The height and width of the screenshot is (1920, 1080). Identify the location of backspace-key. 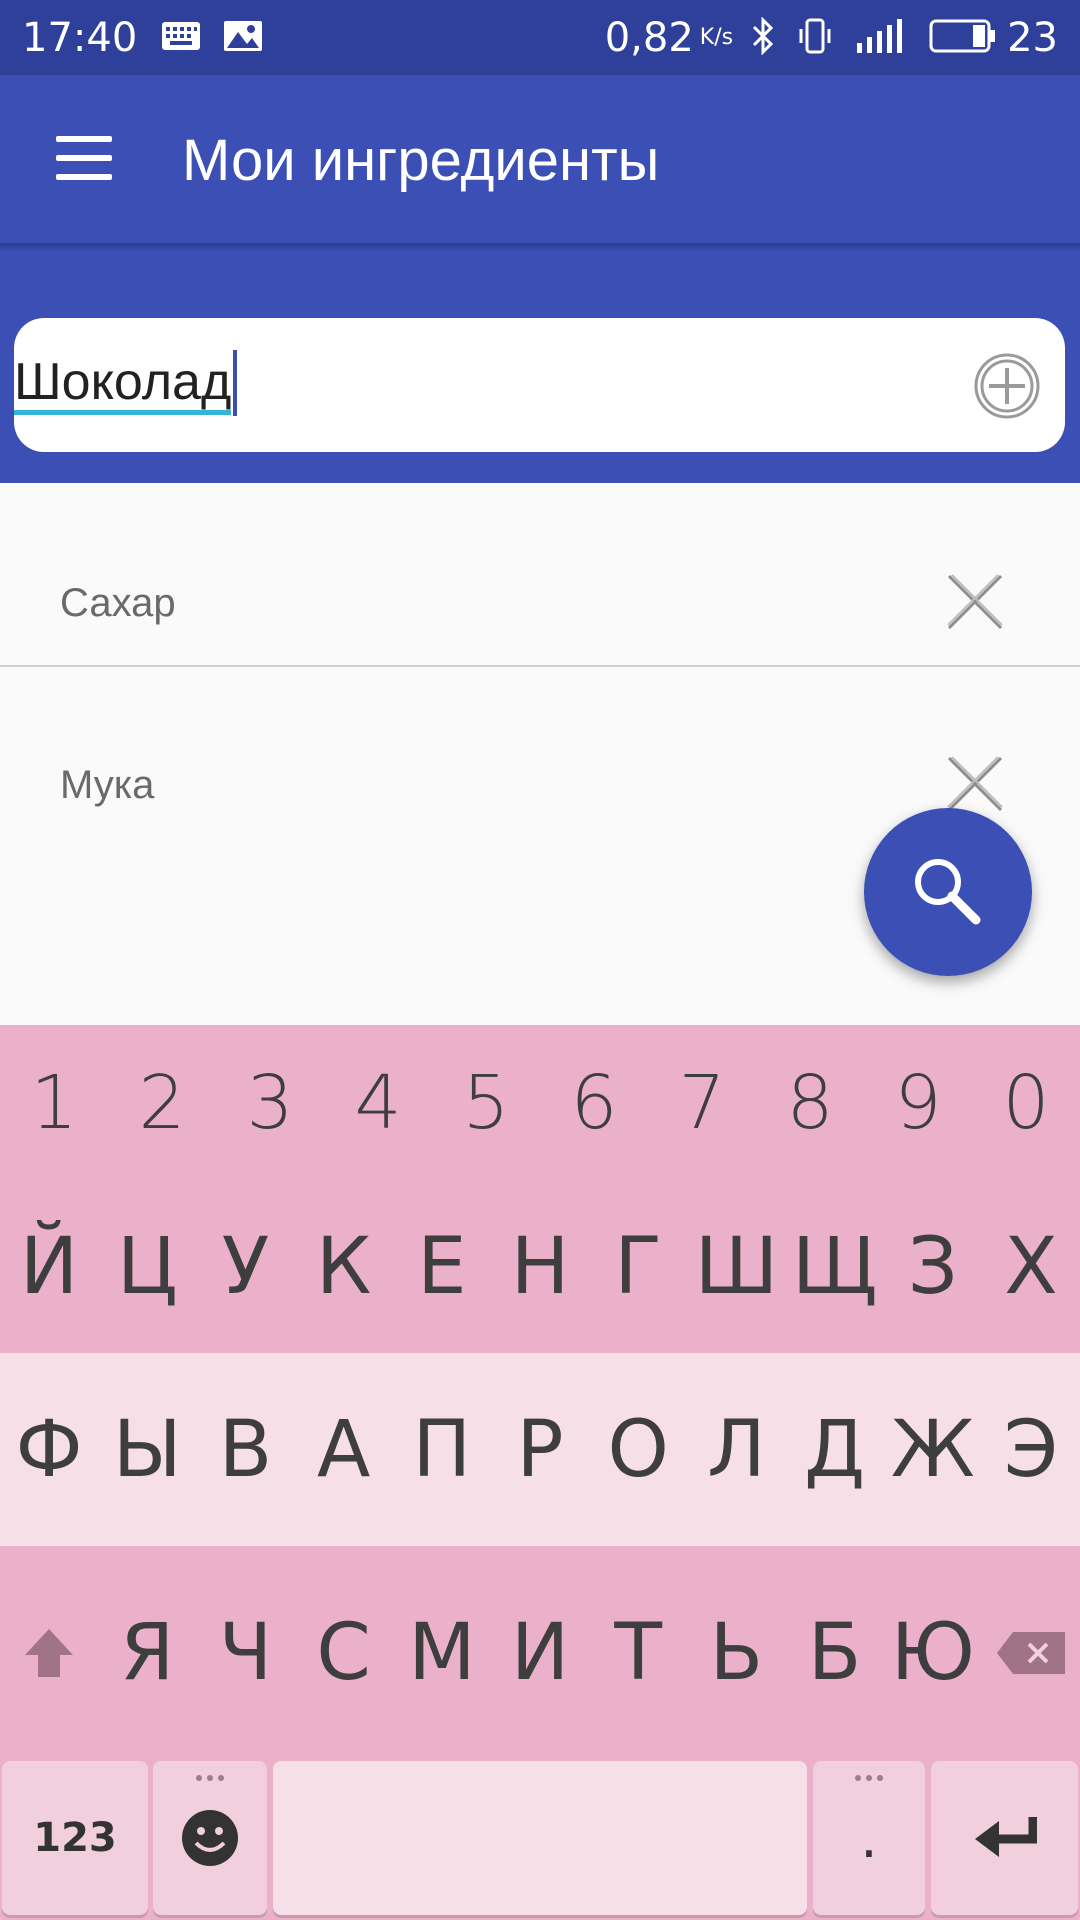
(1031, 1652).